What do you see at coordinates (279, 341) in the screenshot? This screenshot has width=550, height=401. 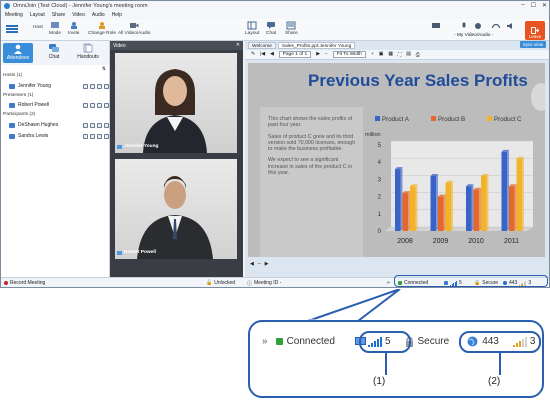 I see `connected-icon` at bounding box center [279, 341].